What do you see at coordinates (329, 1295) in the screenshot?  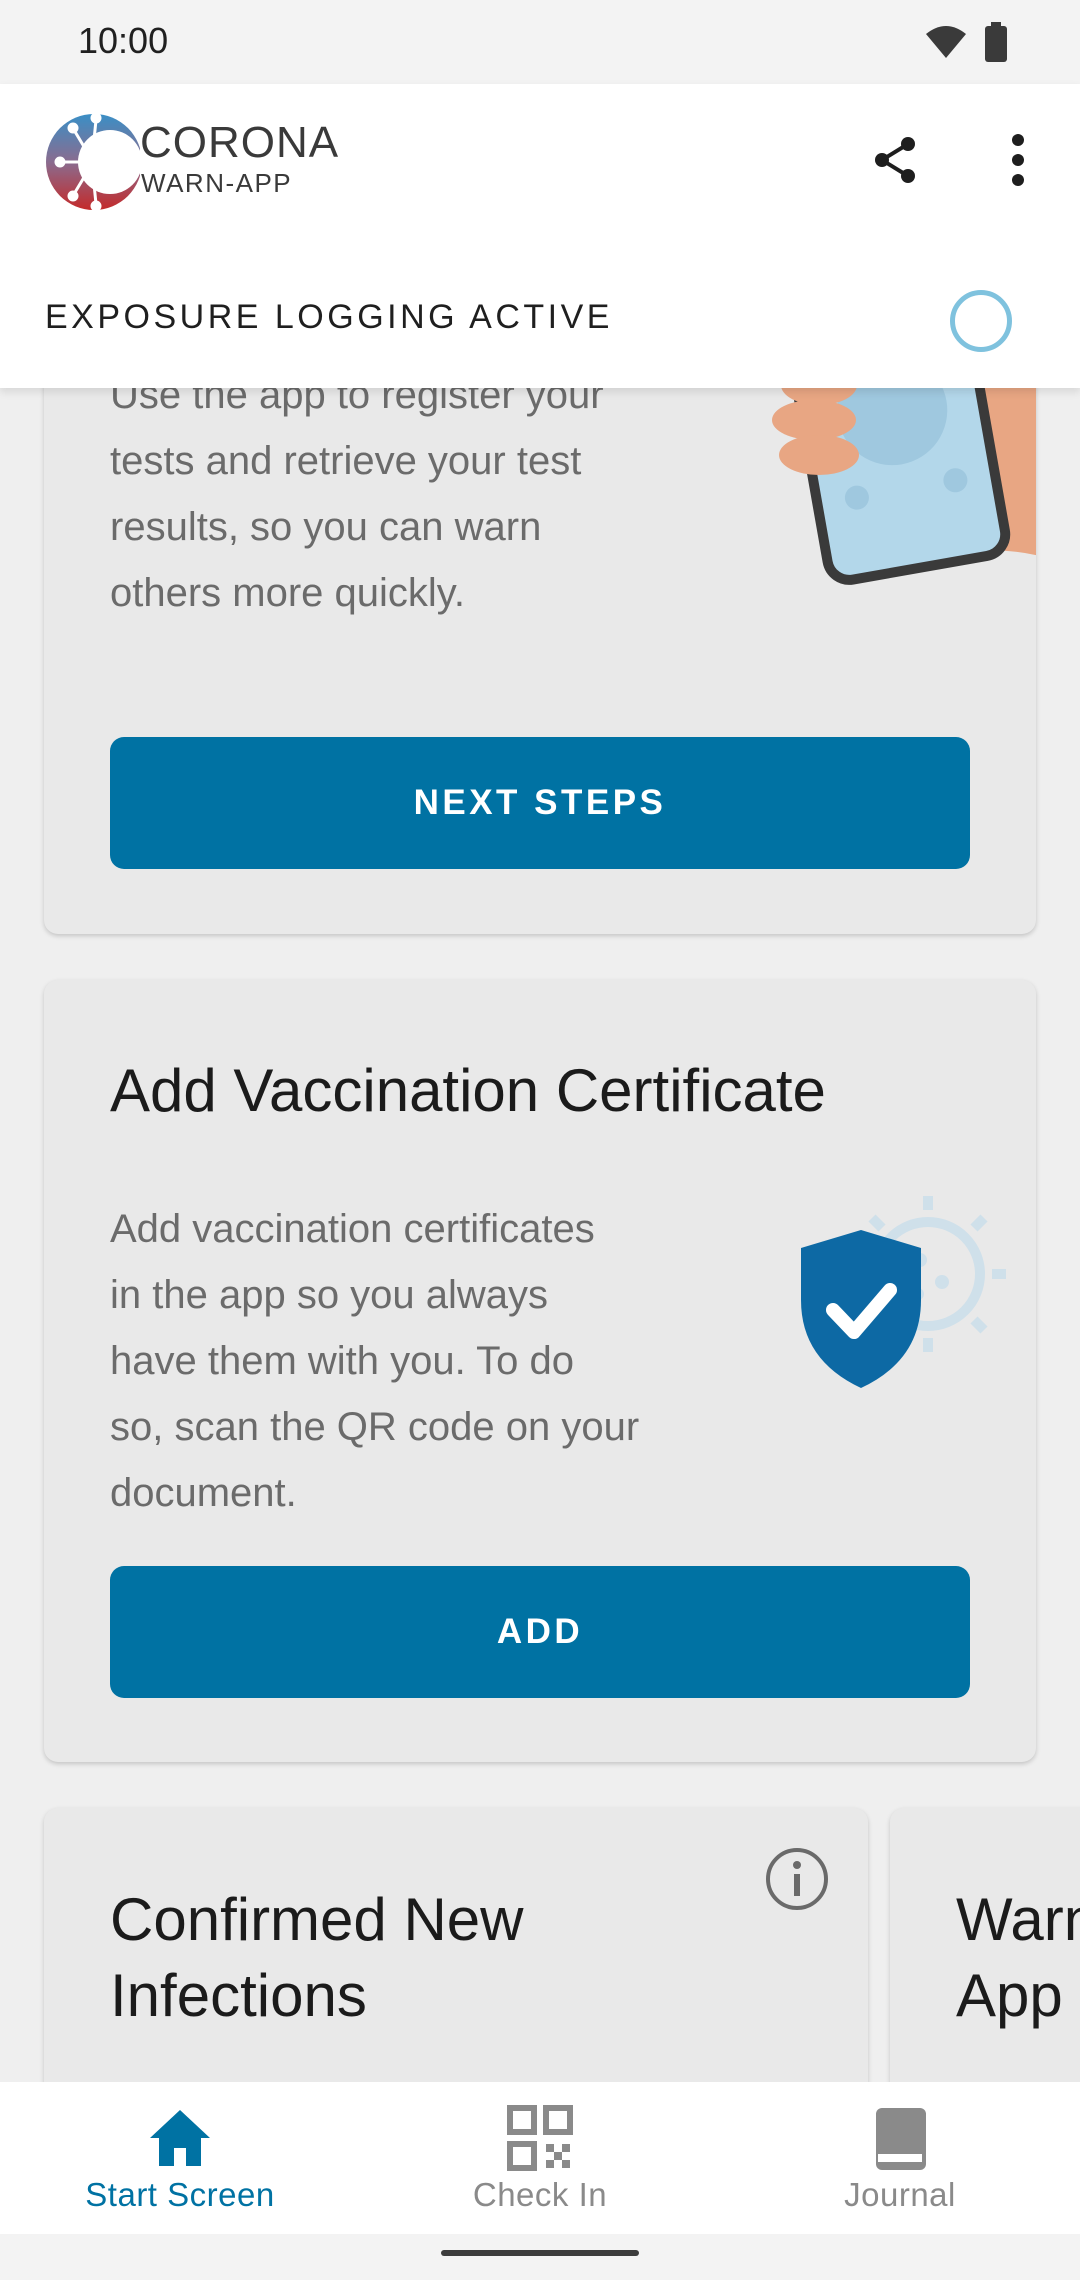 I see `body-line: in the app so you always` at bounding box center [329, 1295].